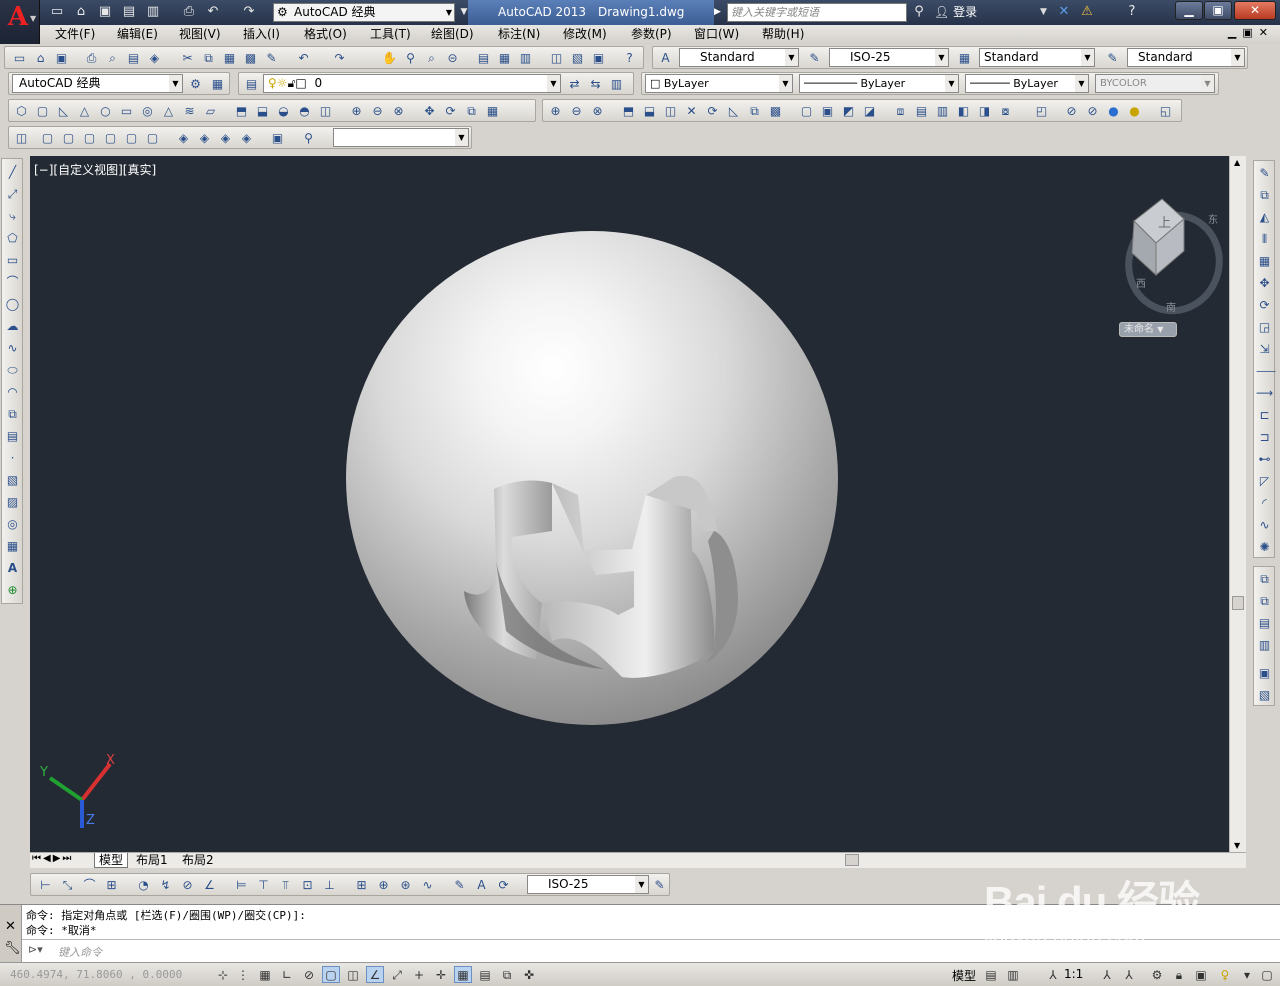 The height and width of the screenshot is (986, 1280). What do you see at coordinates (1237, 845) in the screenshot?
I see `scroll-down-icon: ▼` at bounding box center [1237, 845].